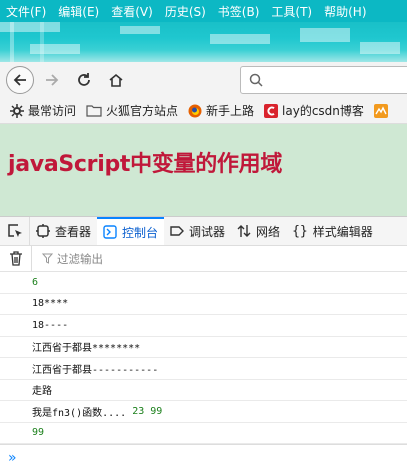 The height and width of the screenshot is (470, 407). I want to click on console-row: 99, so click(203, 433).